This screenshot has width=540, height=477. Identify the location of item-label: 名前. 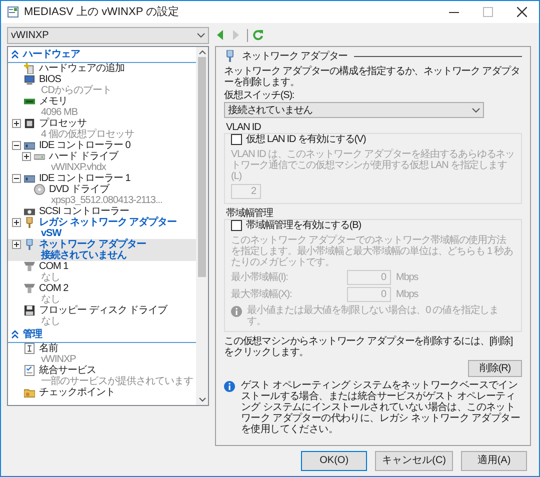
(49, 348).